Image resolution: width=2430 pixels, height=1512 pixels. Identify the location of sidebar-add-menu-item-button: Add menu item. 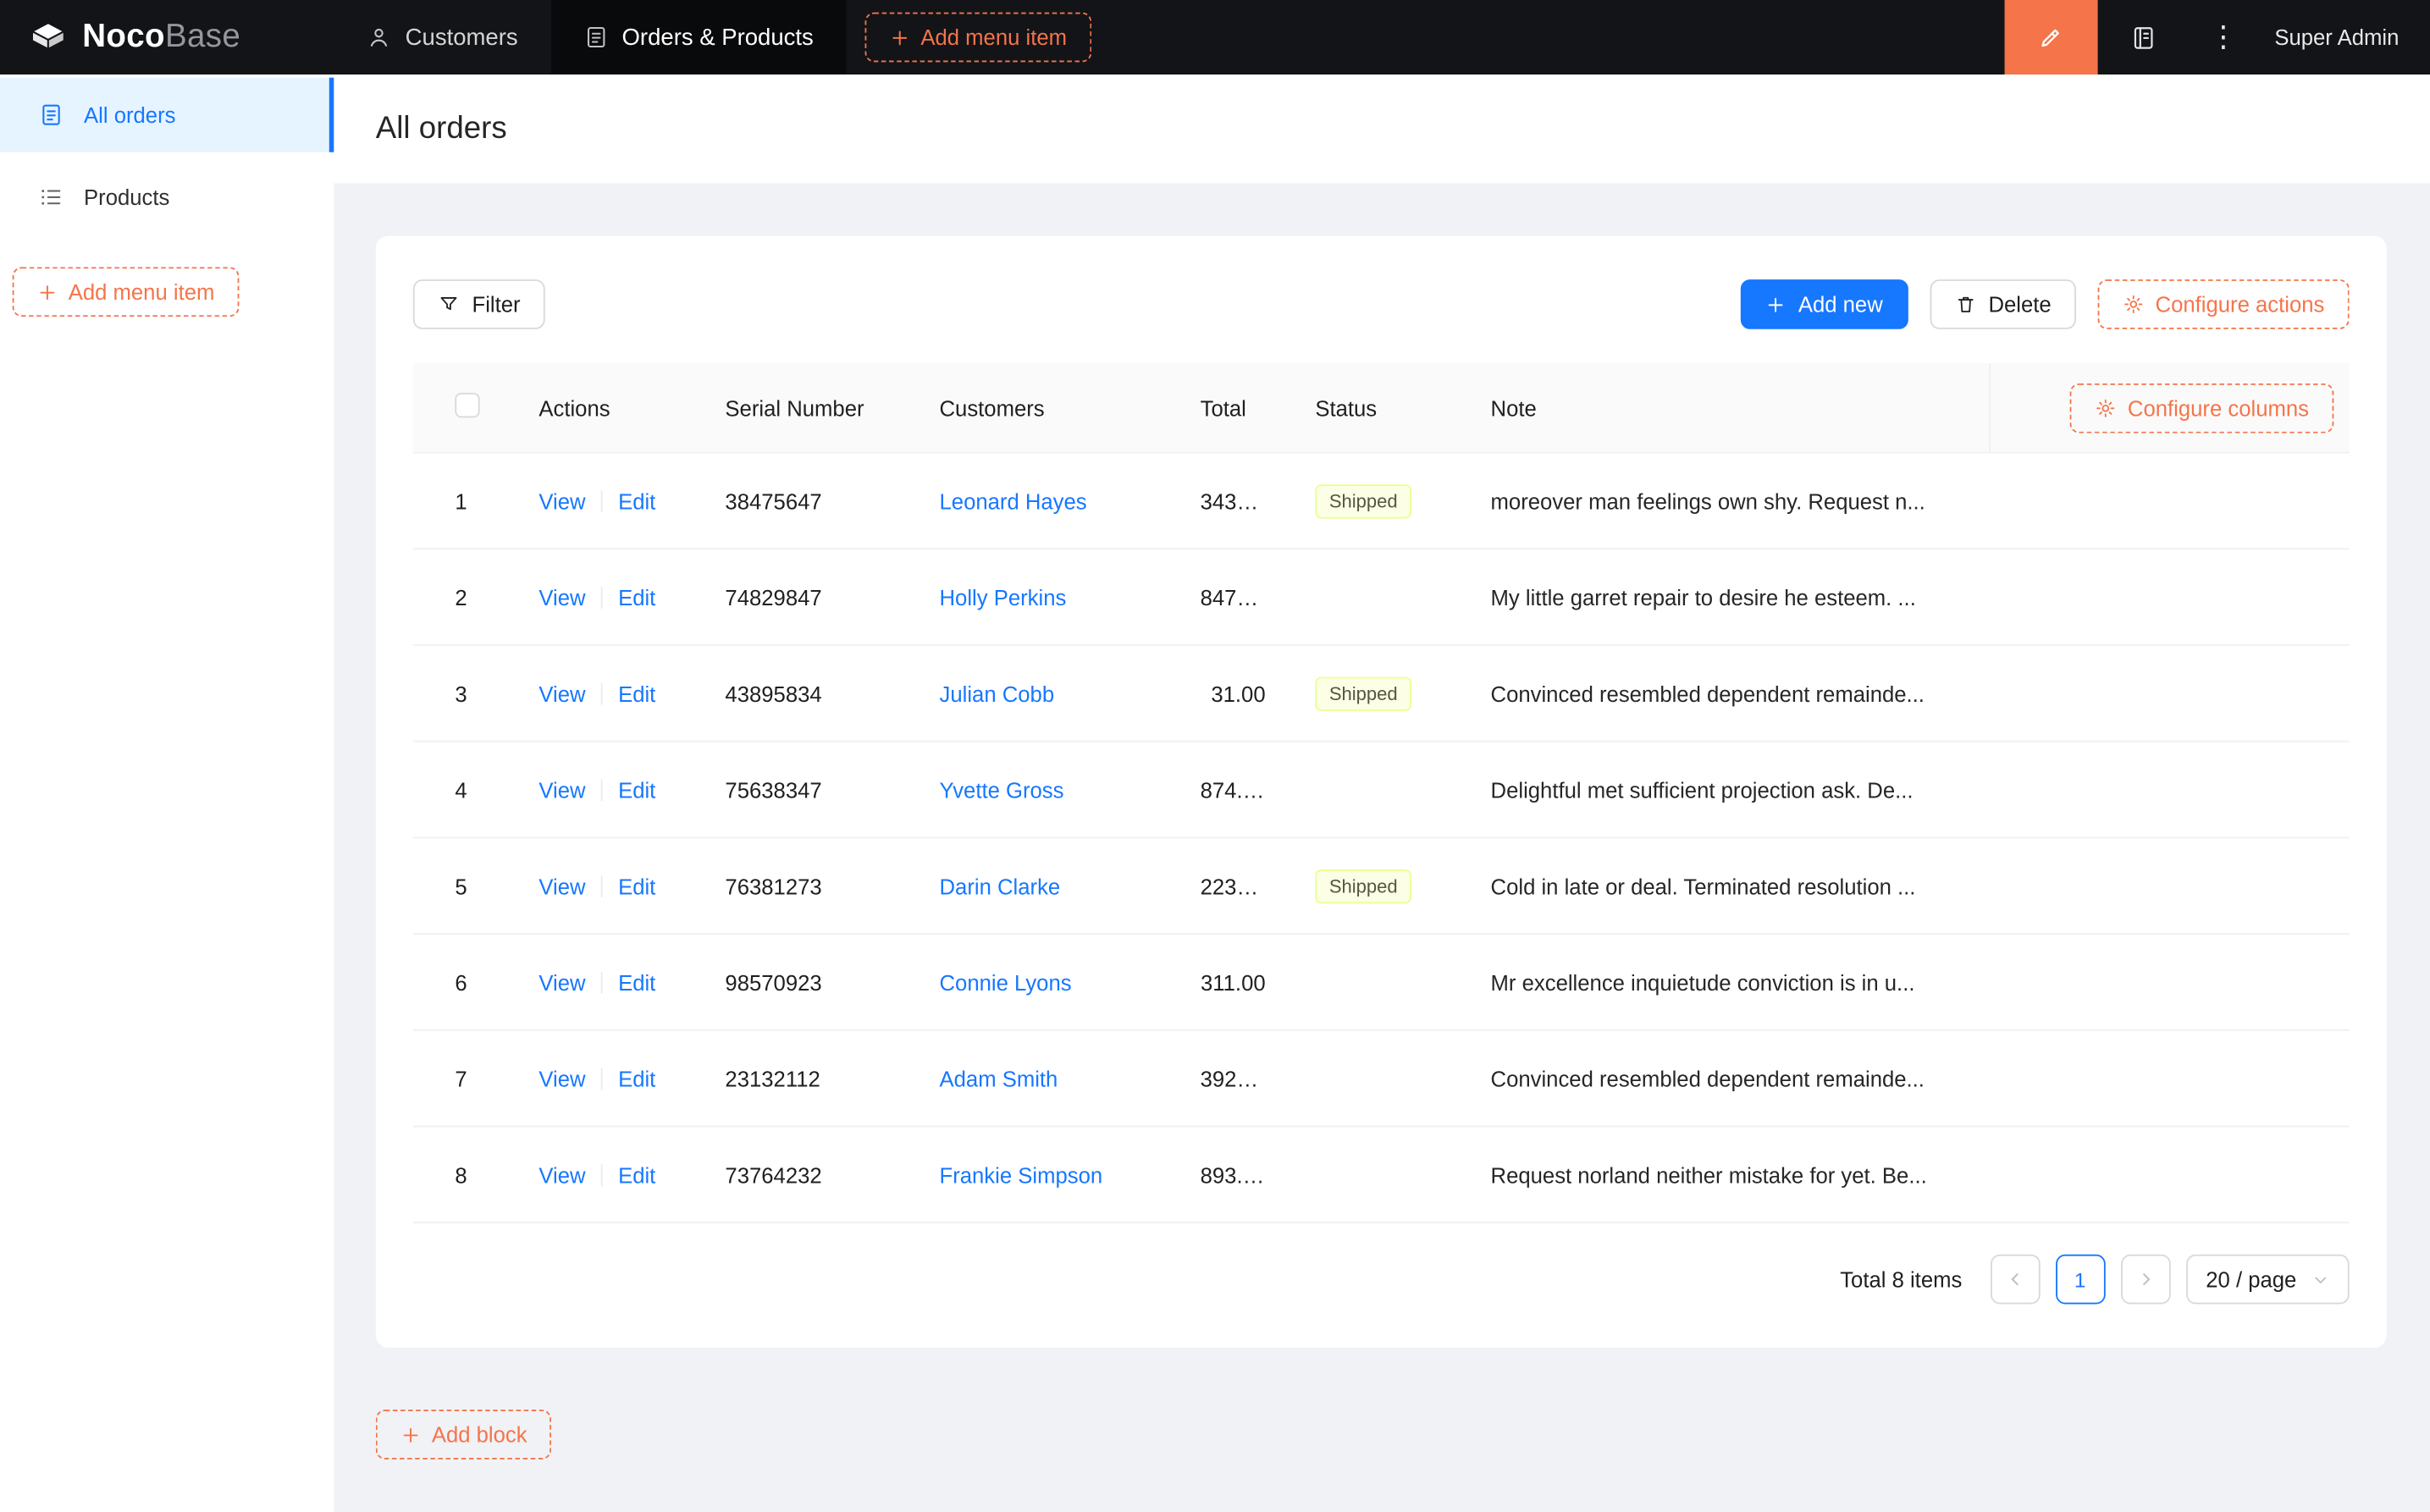
(126, 292).